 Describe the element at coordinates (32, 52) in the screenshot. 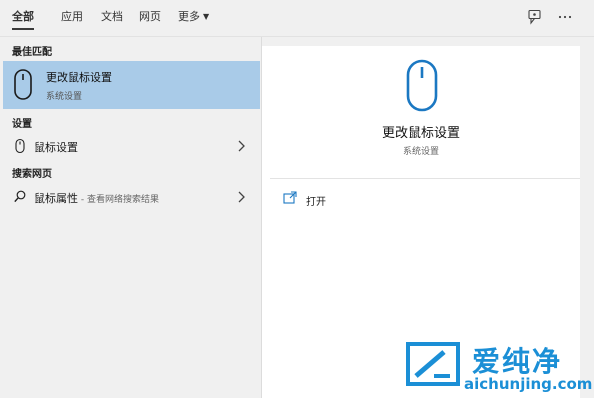

I see `best-match-heading: 最佳匹配` at that location.